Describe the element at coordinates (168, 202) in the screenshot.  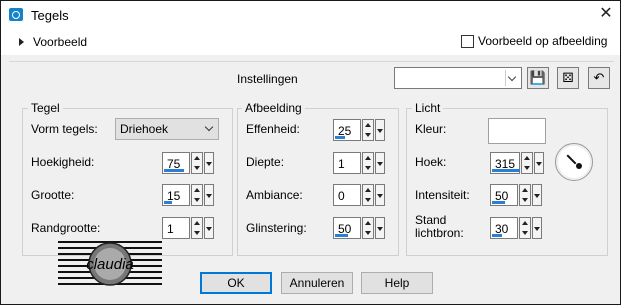
I see `size-fill` at that location.